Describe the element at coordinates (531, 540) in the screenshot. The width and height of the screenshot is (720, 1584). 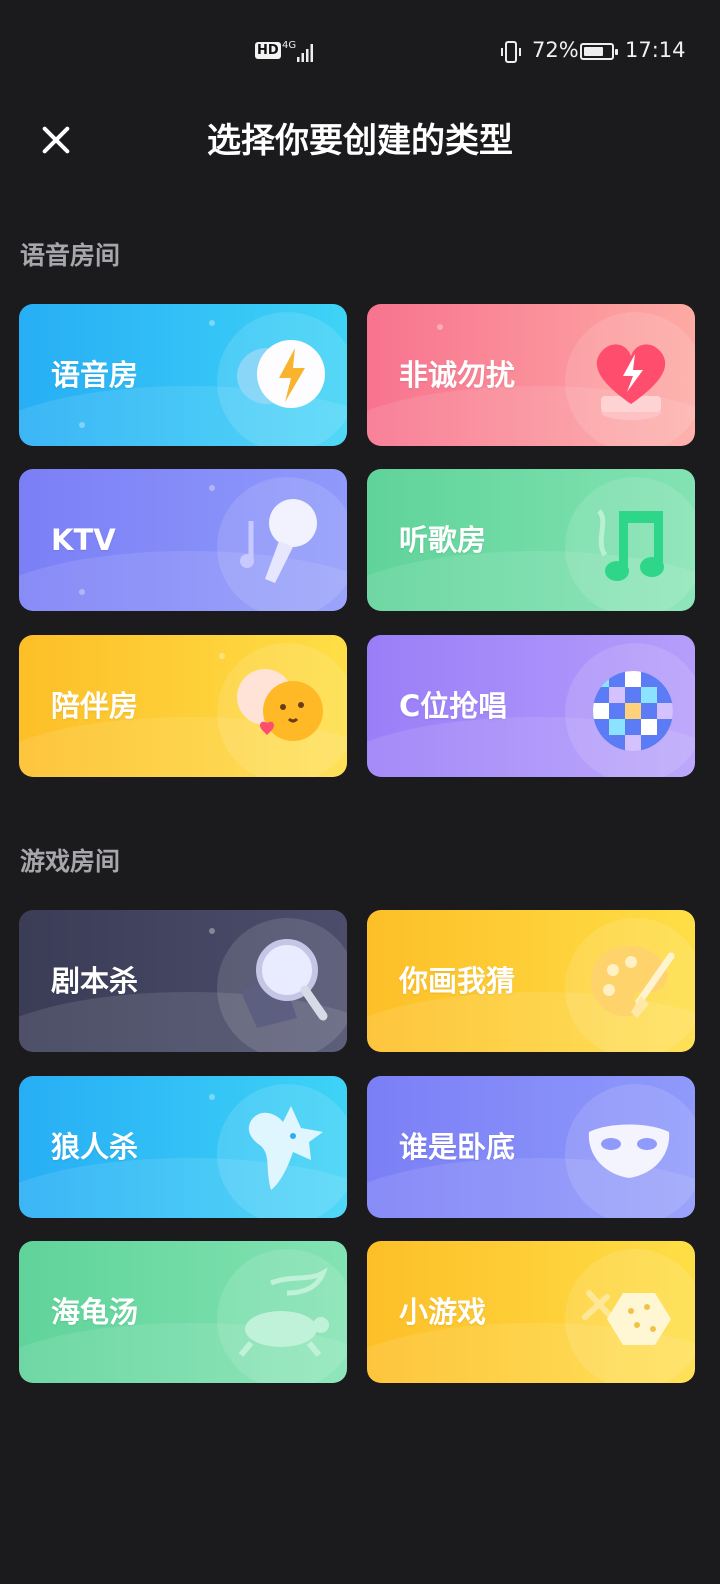
I see `card-music-room: 听歌房` at that location.